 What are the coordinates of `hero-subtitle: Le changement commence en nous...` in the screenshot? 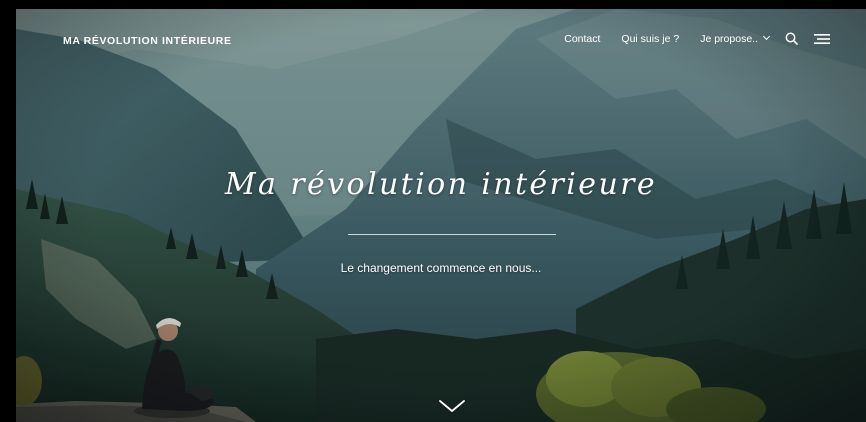 It's located at (441, 268).